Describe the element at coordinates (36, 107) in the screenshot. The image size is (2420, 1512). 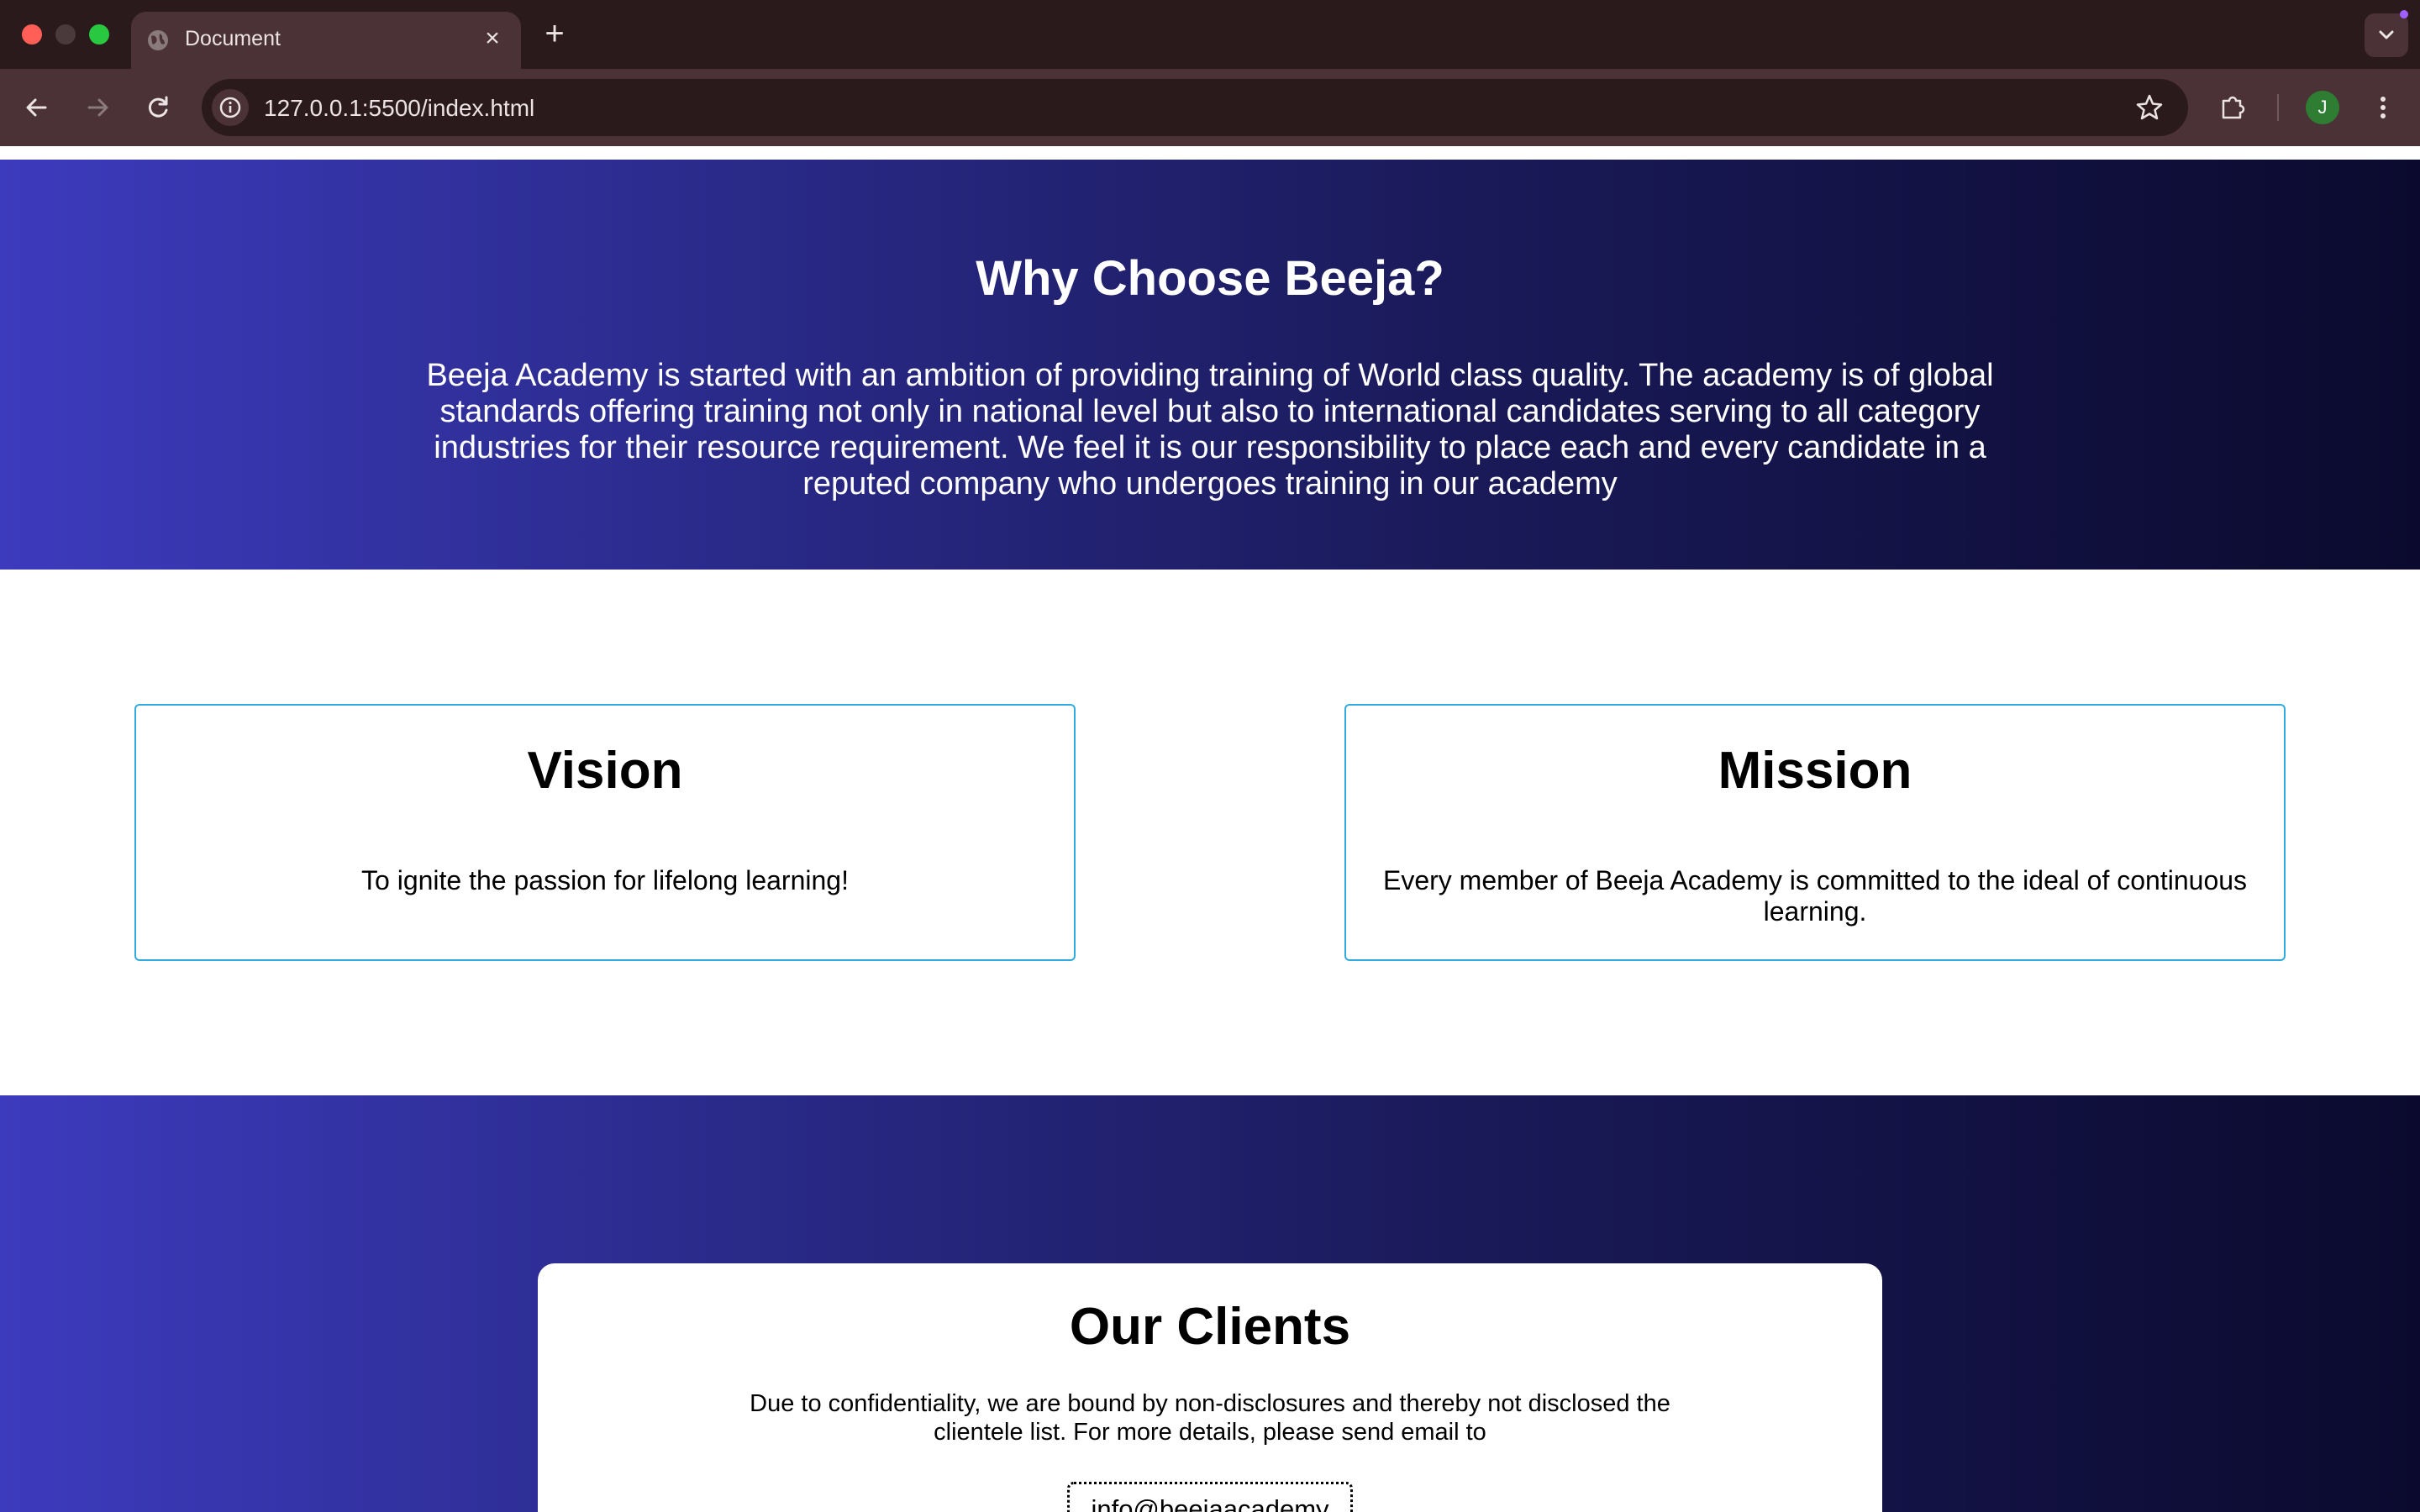
I see `back-arrow-icon` at that location.